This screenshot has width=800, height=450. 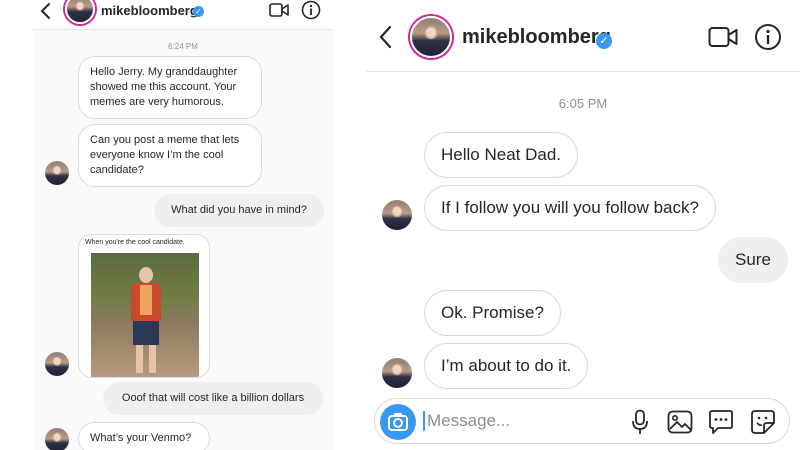 What do you see at coordinates (492, 313) in the screenshot?
I see `incoming-message: Ok. Promise?` at bounding box center [492, 313].